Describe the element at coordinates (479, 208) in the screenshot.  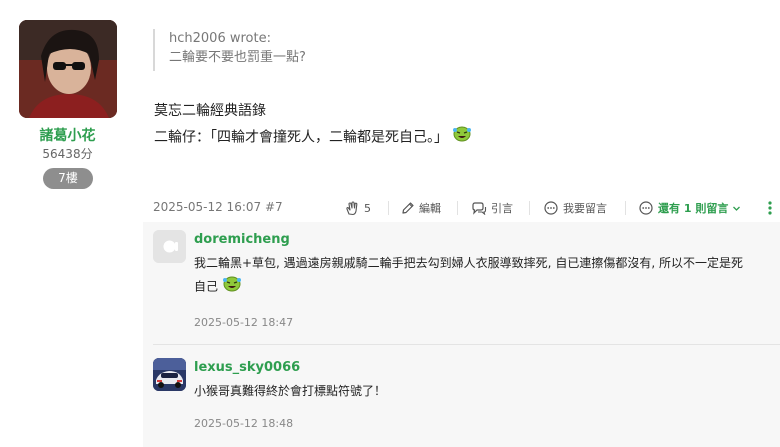
I see `quote-icon` at that location.